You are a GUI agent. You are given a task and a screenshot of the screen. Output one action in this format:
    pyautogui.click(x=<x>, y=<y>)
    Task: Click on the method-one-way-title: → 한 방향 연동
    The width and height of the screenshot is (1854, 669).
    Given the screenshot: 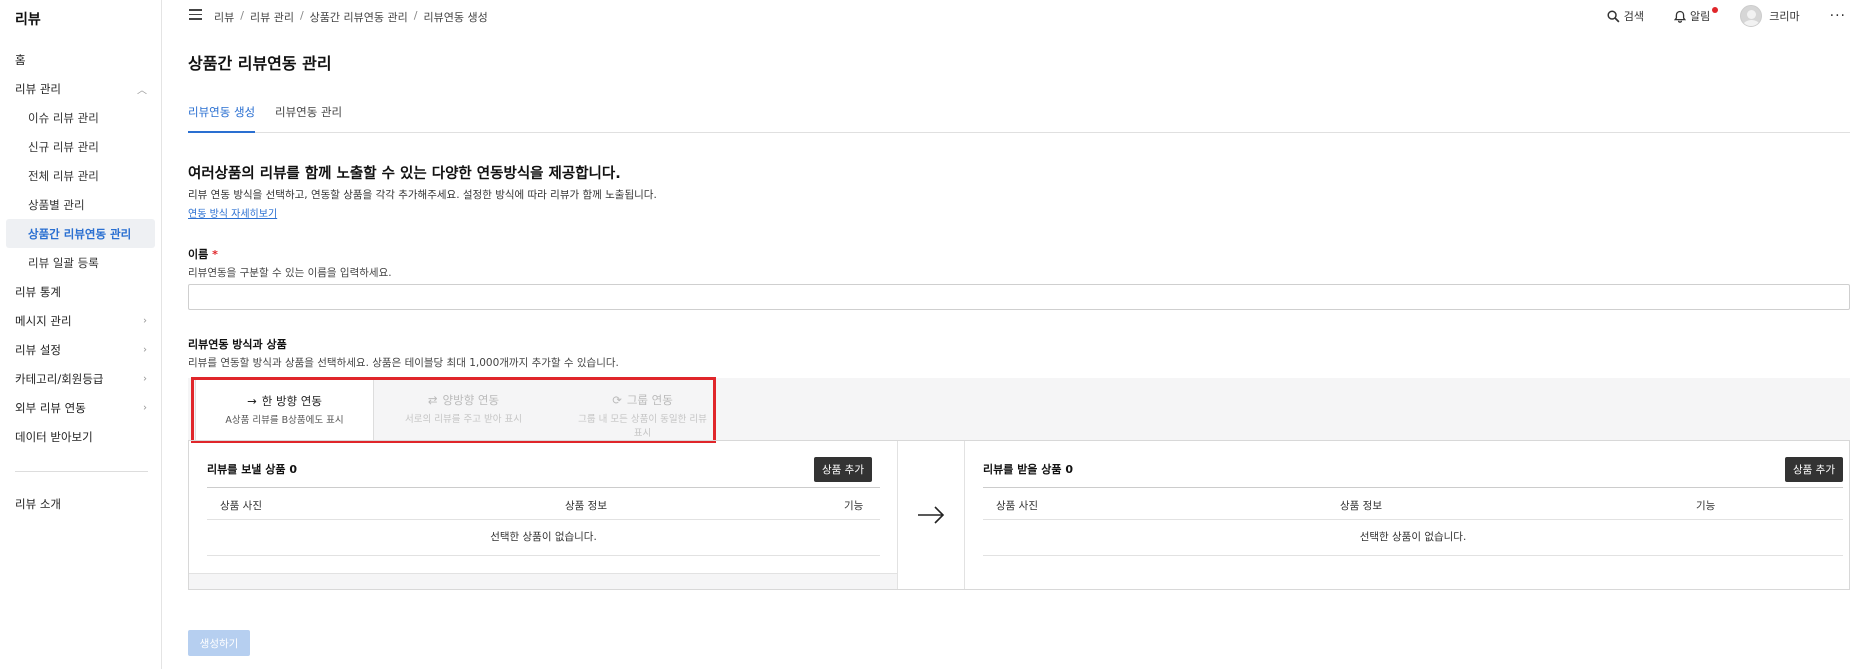 What is the action you would take?
    pyautogui.click(x=284, y=401)
    